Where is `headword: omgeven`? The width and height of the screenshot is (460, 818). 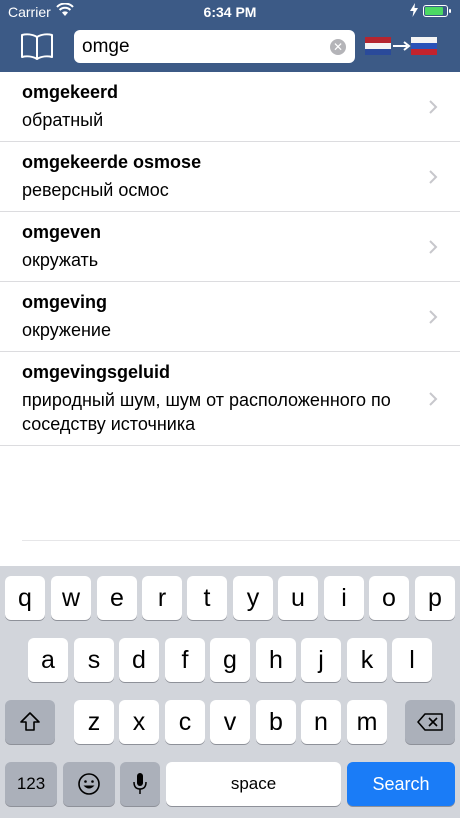 headword: omgeven is located at coordinates (62, 232).